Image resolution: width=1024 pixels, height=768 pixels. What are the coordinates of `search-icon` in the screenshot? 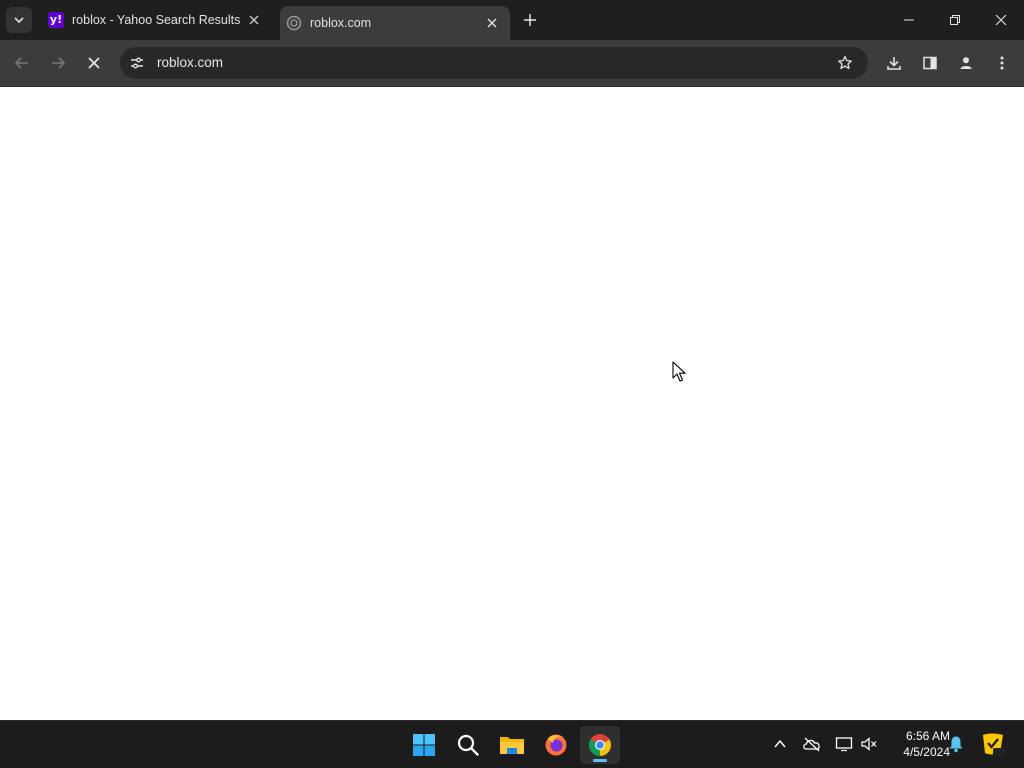 It's located at (468, 745).